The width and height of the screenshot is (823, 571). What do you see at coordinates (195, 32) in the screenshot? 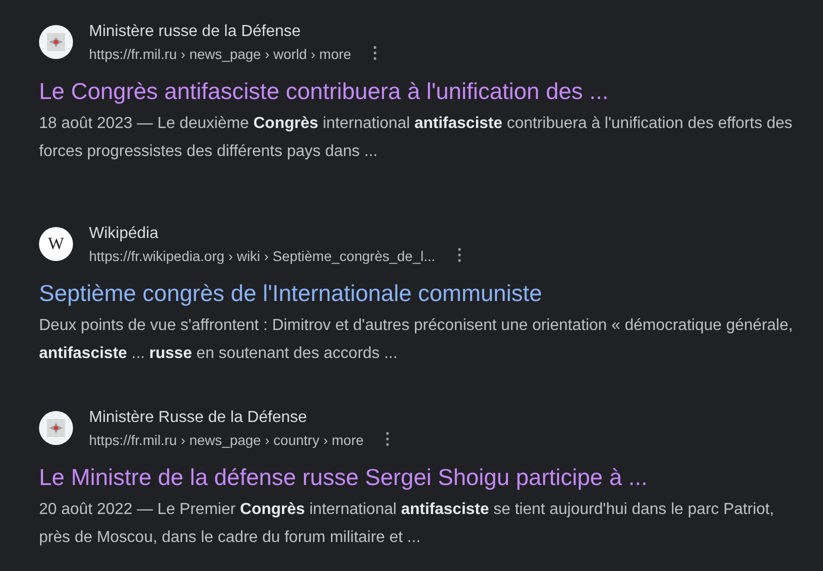
I see `site-name: Ministère russe de la Défense` at bounding box center [195, 32].